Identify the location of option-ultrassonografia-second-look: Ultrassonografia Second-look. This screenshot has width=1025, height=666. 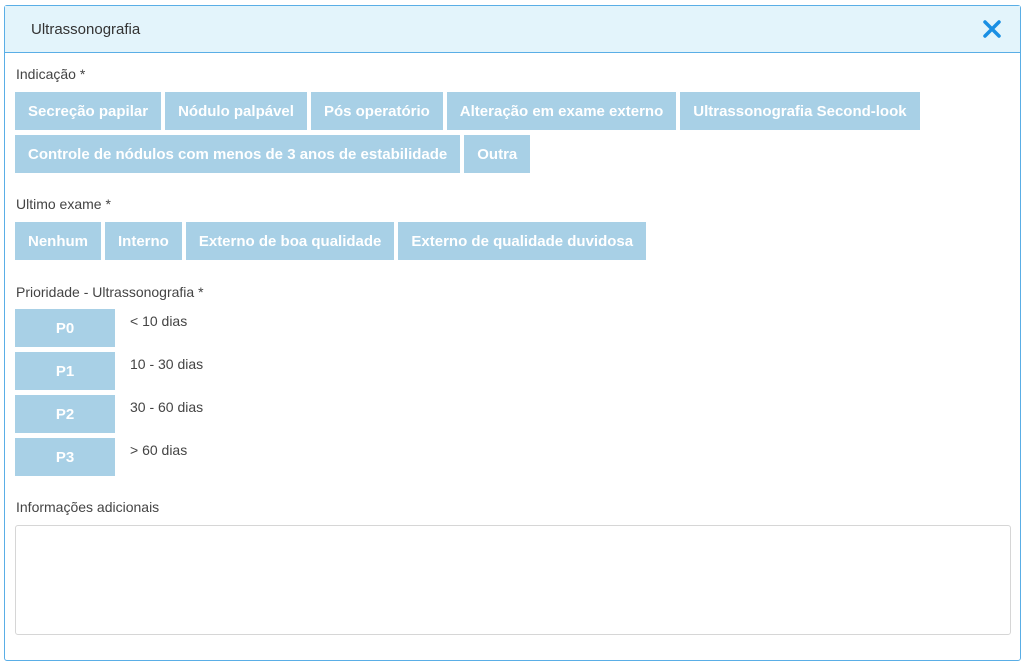
(800, 111).